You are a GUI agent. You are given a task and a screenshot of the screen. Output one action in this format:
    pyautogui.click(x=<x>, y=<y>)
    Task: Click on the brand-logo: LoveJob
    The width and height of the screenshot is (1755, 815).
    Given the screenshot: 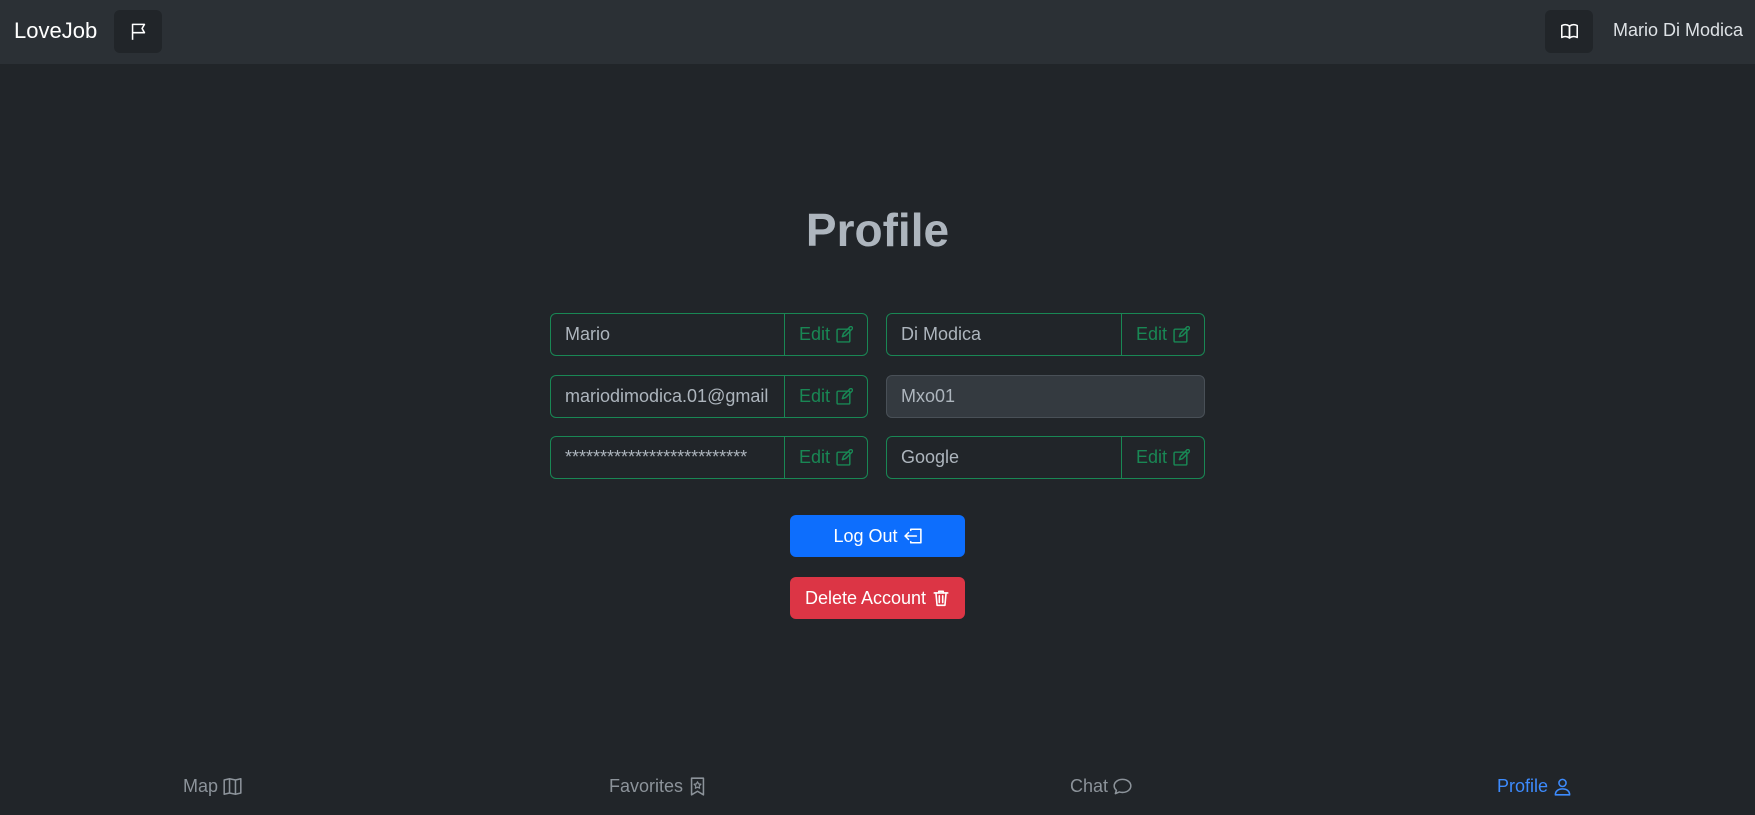 What is the action you would take?
    pyautogui.click(x=55, y=31)
    